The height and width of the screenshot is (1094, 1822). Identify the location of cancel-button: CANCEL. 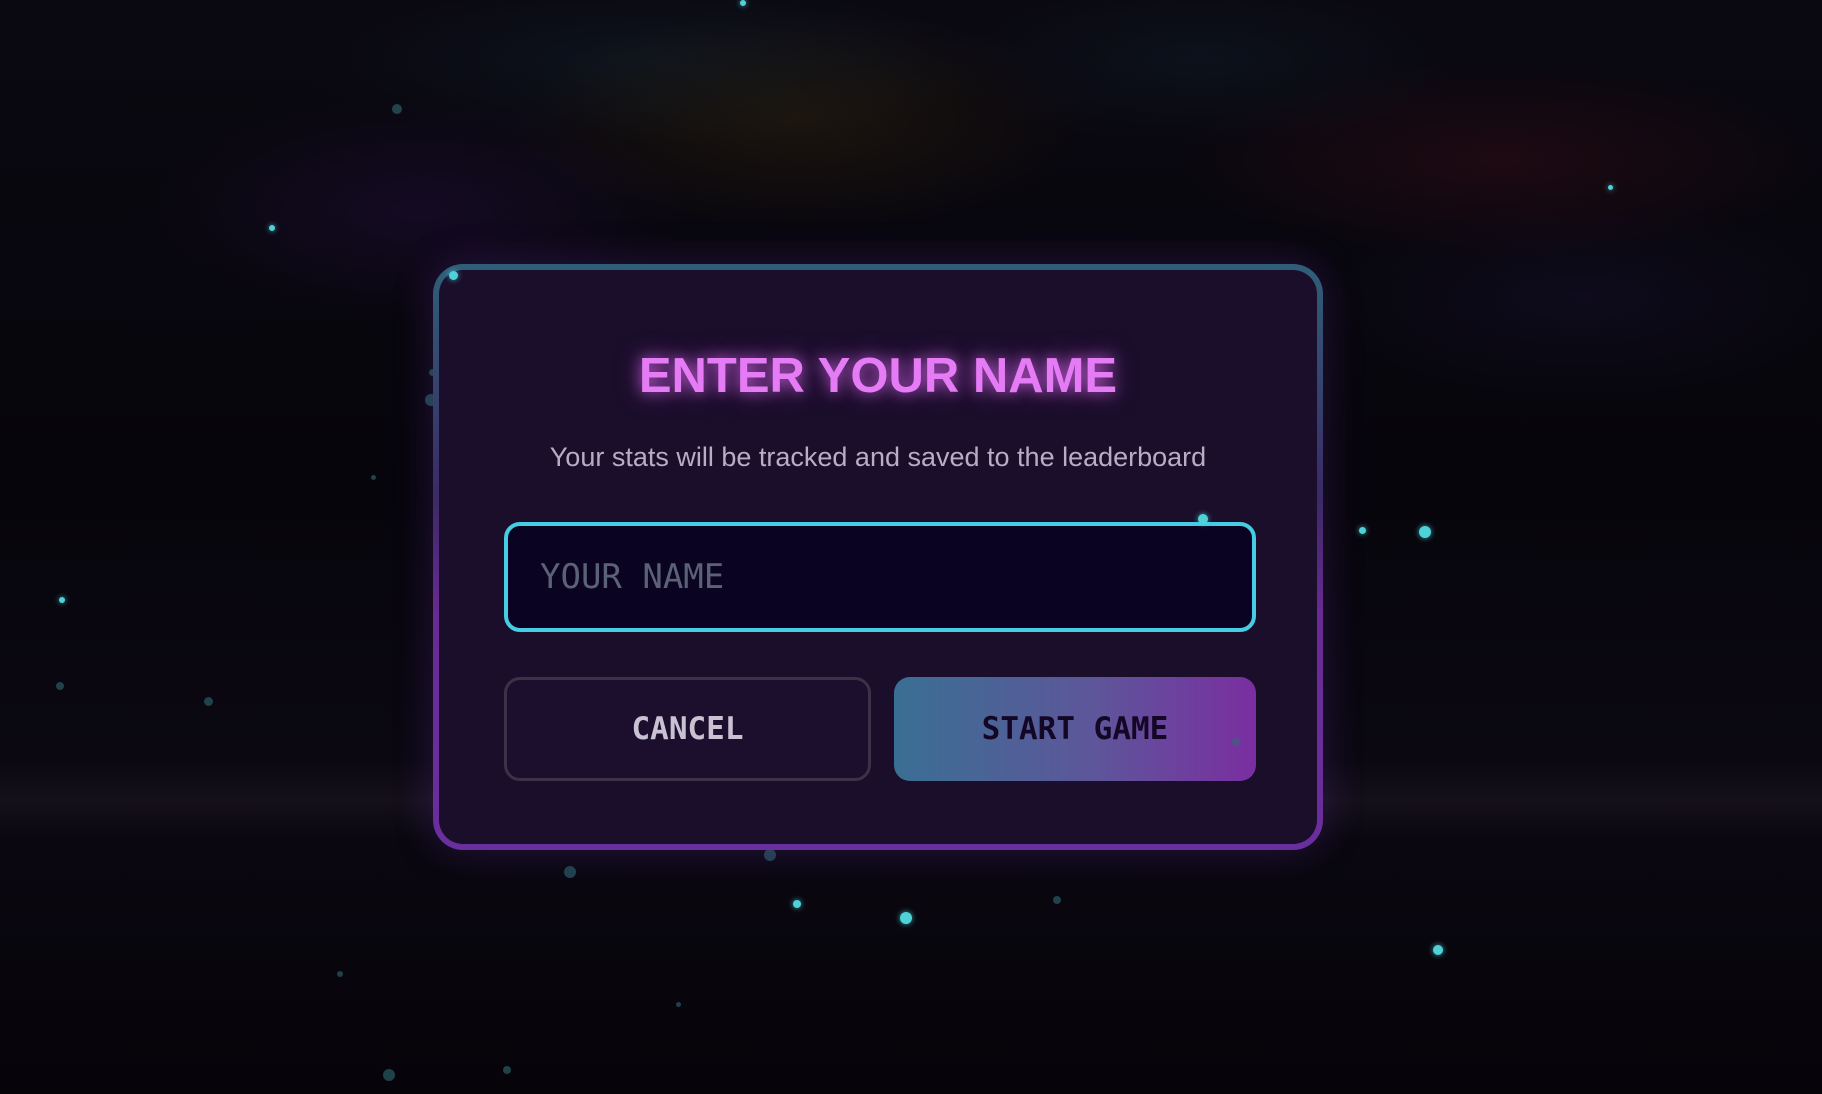
(687, 729).